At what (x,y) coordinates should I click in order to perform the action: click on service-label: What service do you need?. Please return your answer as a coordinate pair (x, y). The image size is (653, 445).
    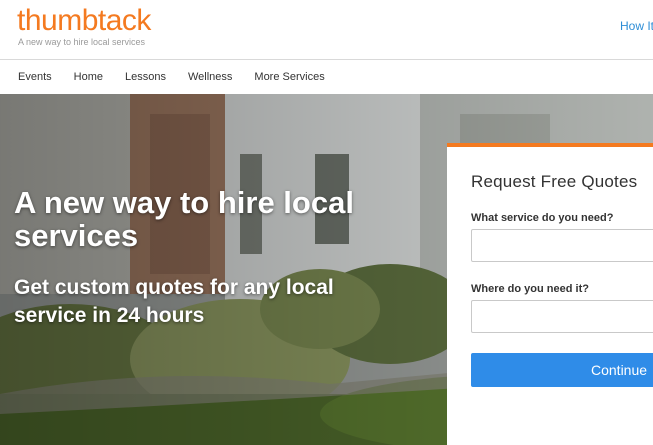
    Looking at the image, I should click on (542, 218).